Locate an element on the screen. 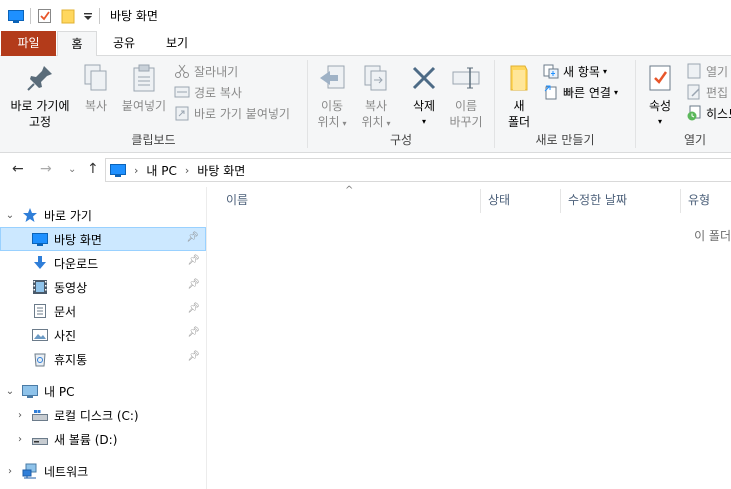 The width and height of the screenshot is (731, 489). window-desktop-icon is located at coordinates (16, 16).